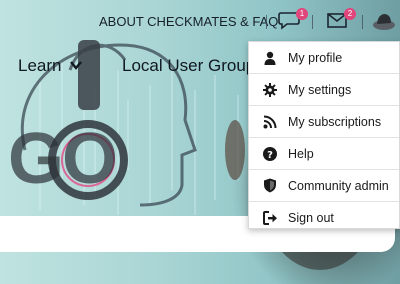  I want to click on question-icon: ?, so click(270, 154).